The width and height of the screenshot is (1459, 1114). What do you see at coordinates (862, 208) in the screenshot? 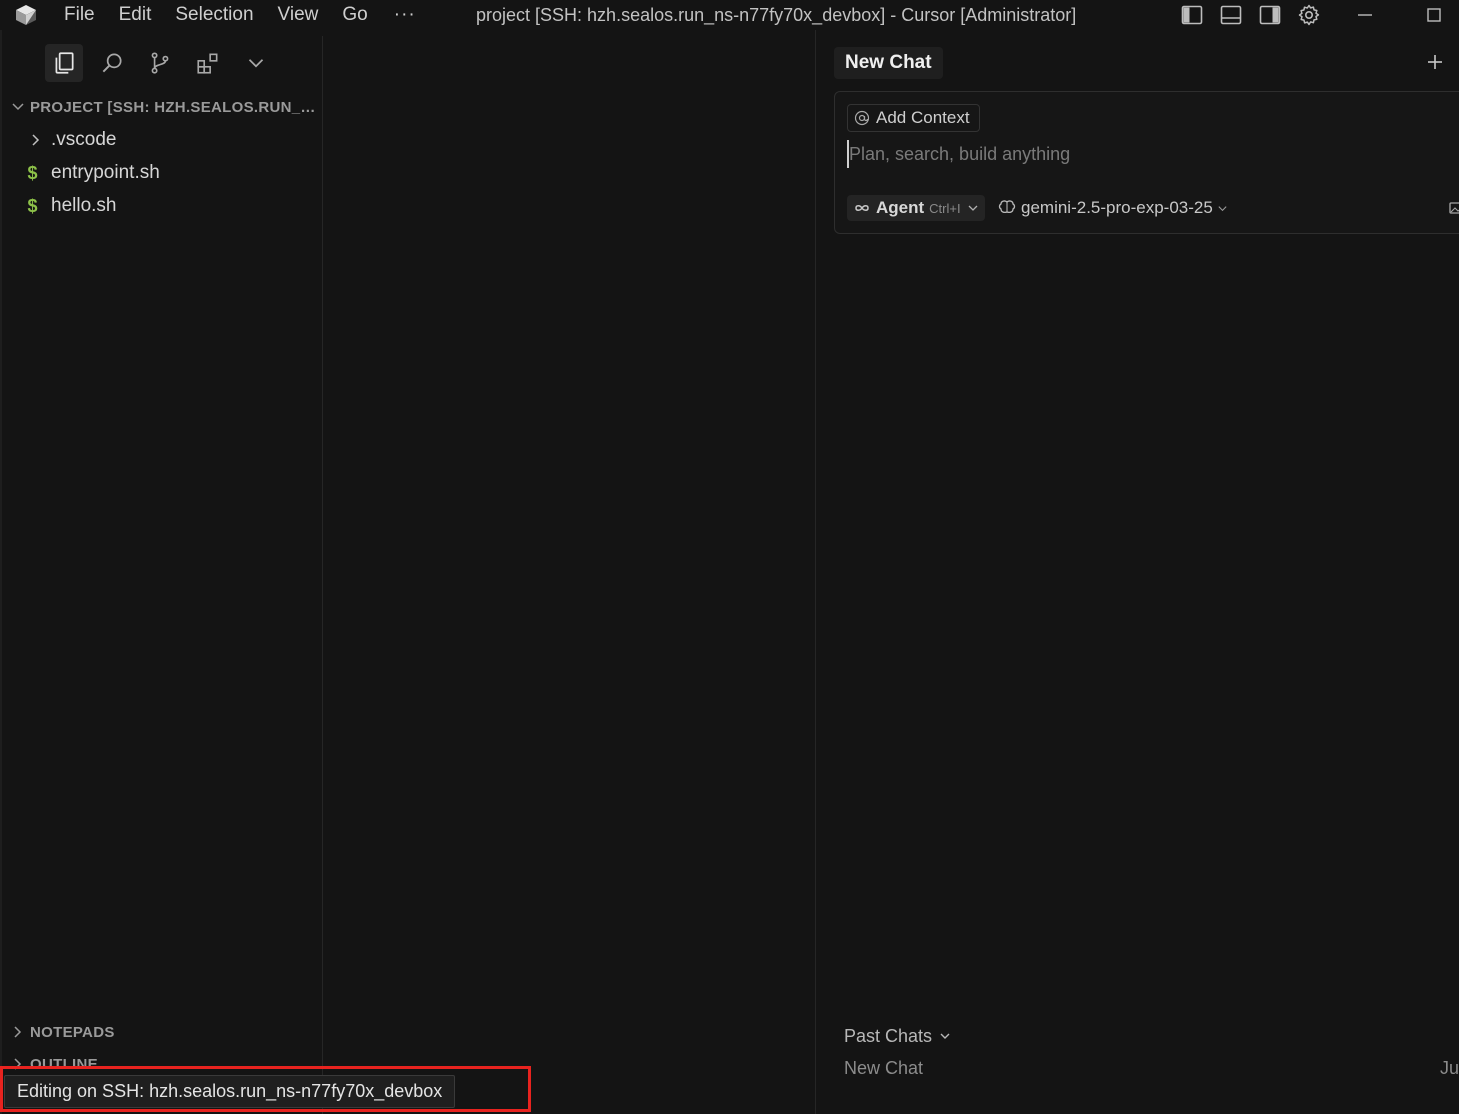
I see `infinity-icon` at bounding box center [862, 208].